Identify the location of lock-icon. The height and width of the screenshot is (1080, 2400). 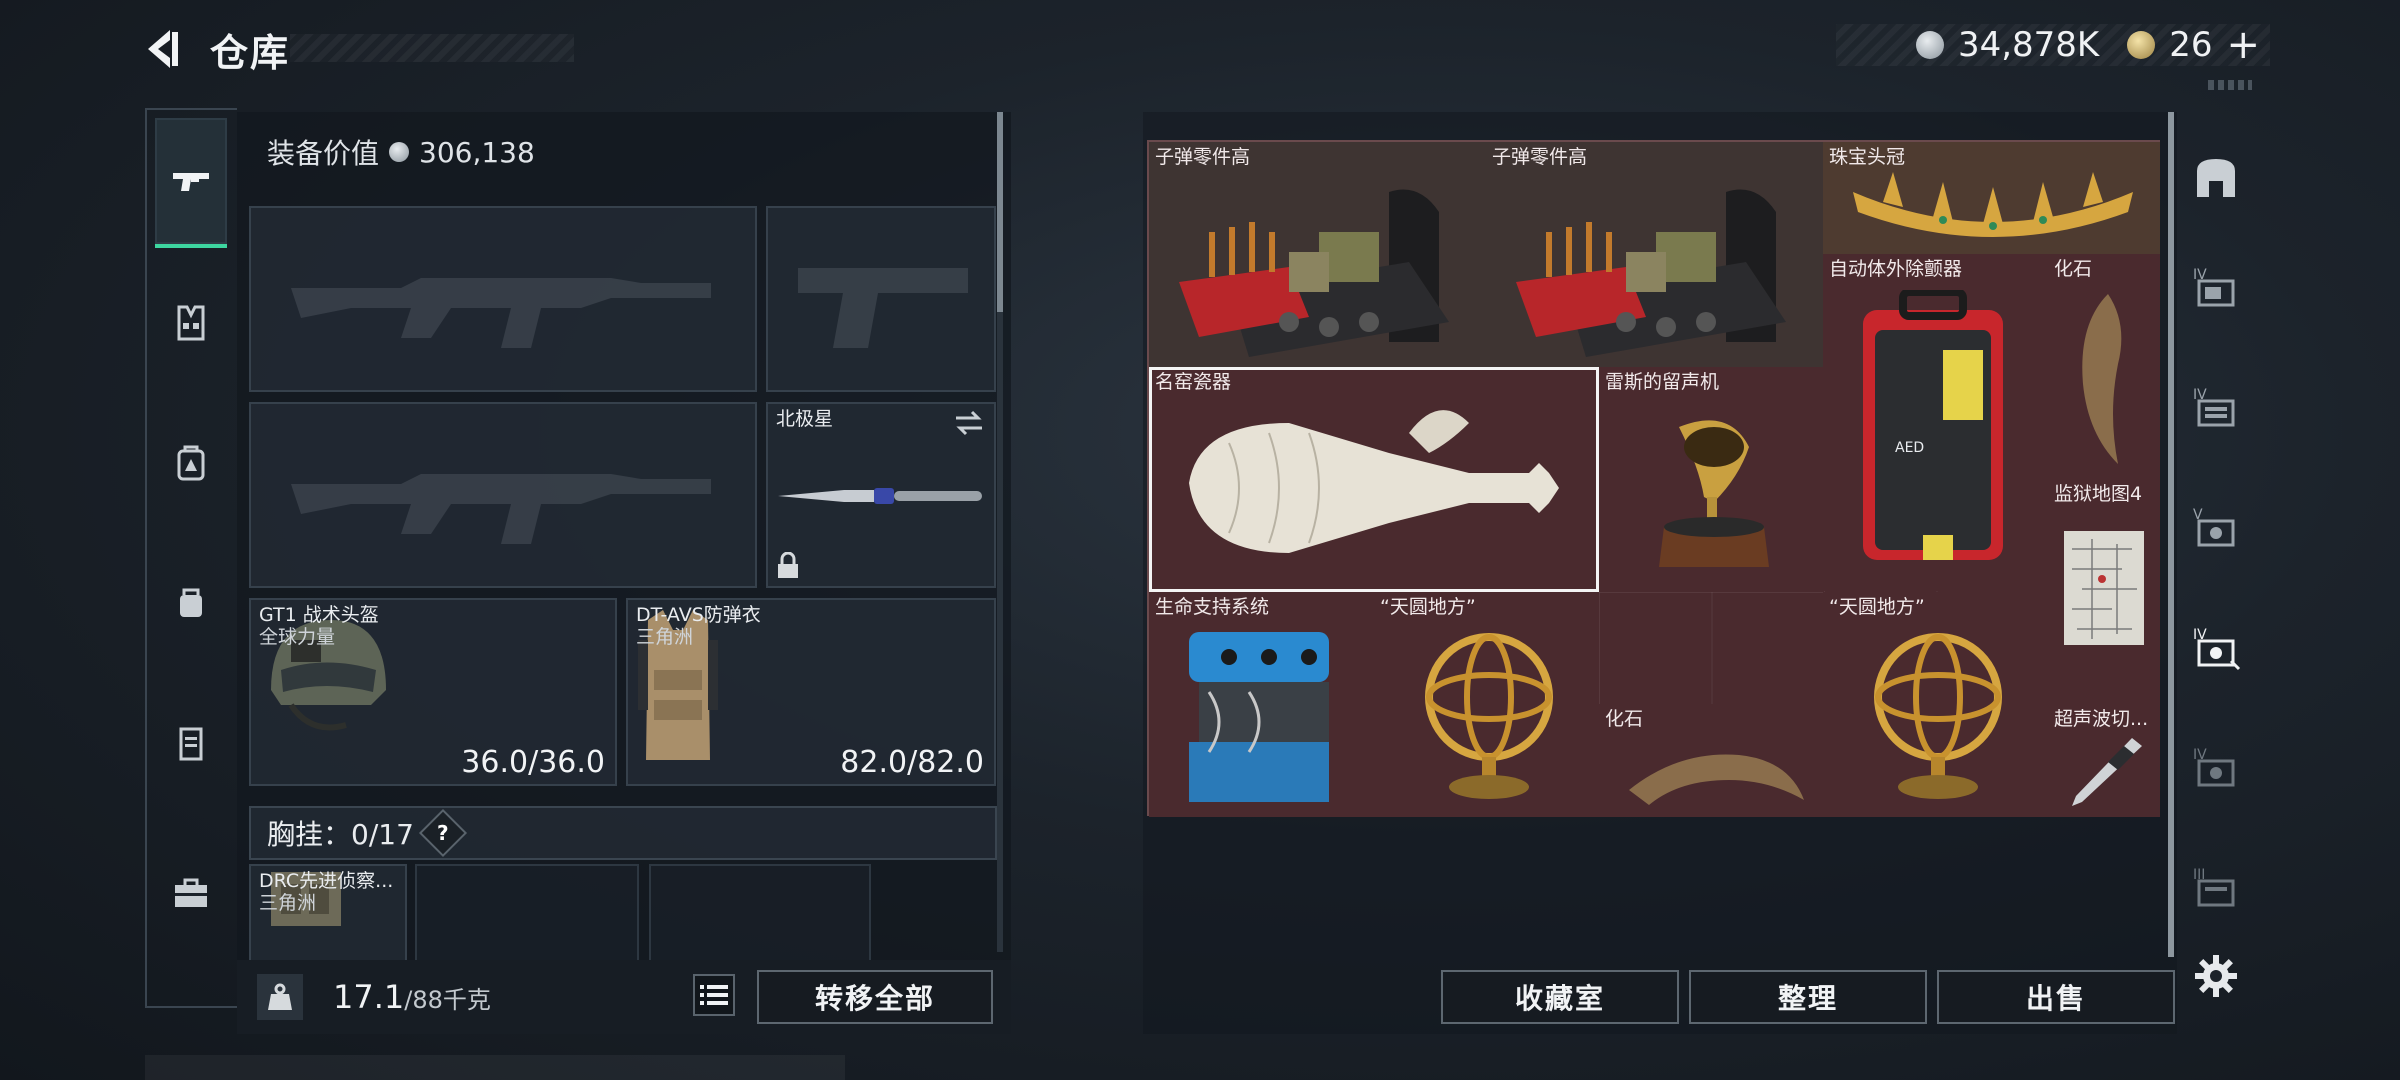
(788, 565).